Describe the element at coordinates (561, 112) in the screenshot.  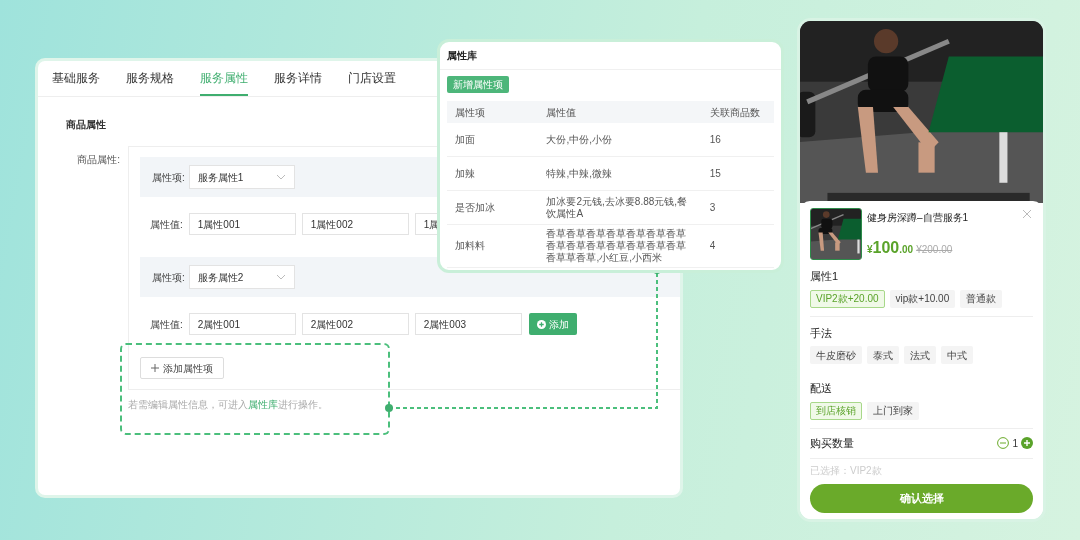
I see `column-header: 属性值` at that location.